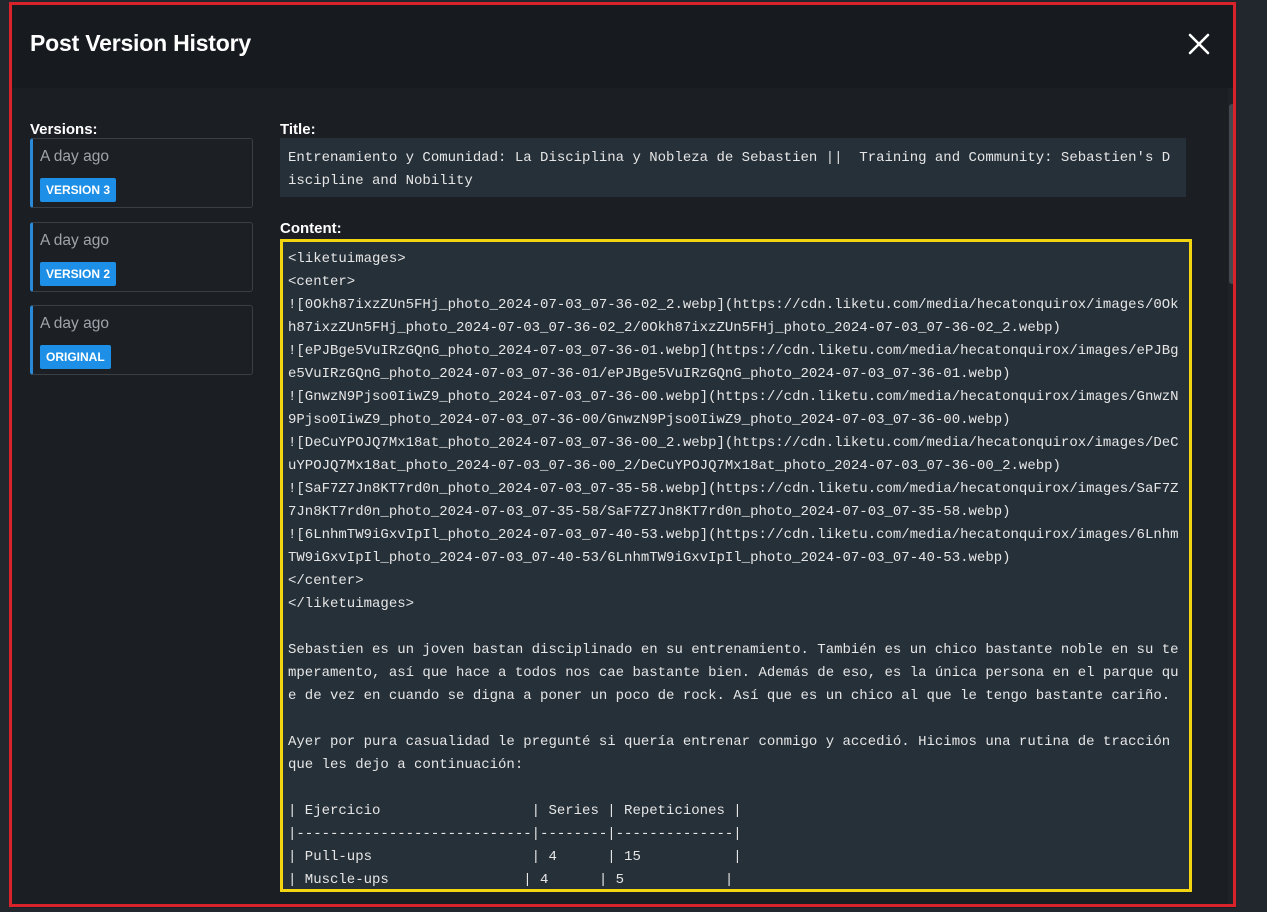  What do you see at coordinates (141, 257) in the screenshot?
I see `version-item-2: A day ago VERSION 2` at bounding box center [141, 257].